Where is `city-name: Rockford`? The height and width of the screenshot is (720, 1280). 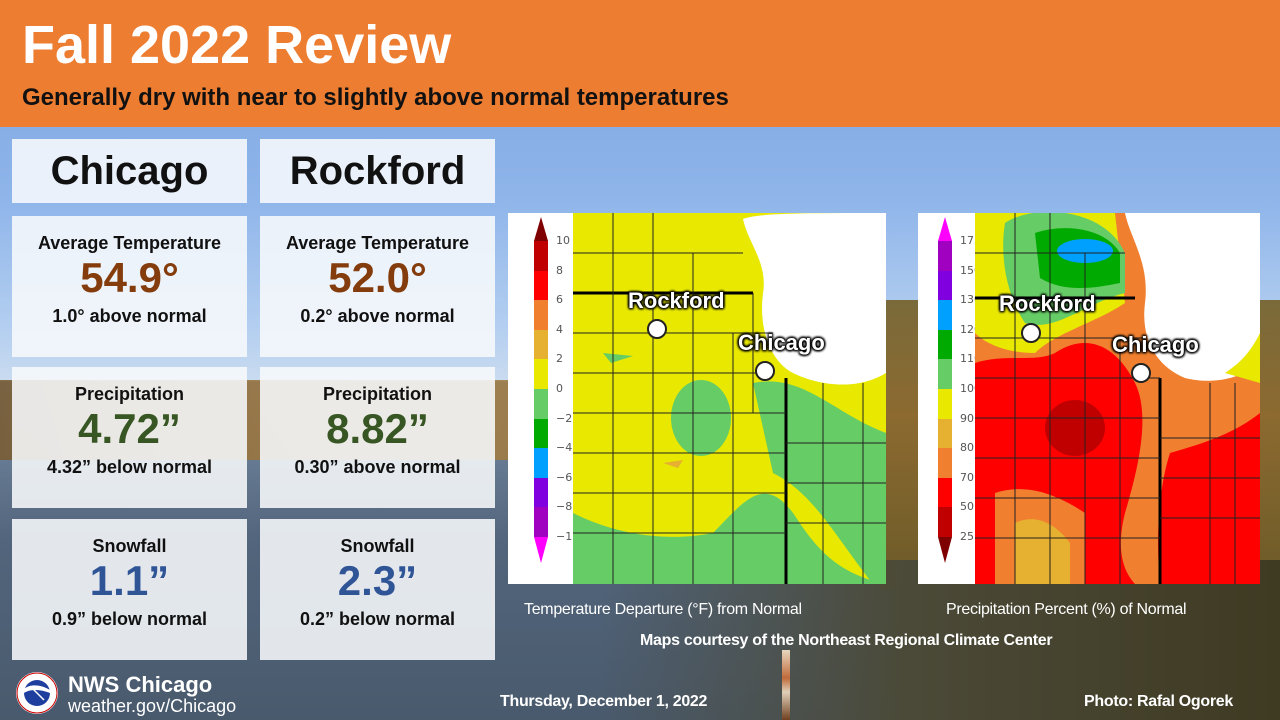 city-name: Rockford is located at coordinates (377, 171).